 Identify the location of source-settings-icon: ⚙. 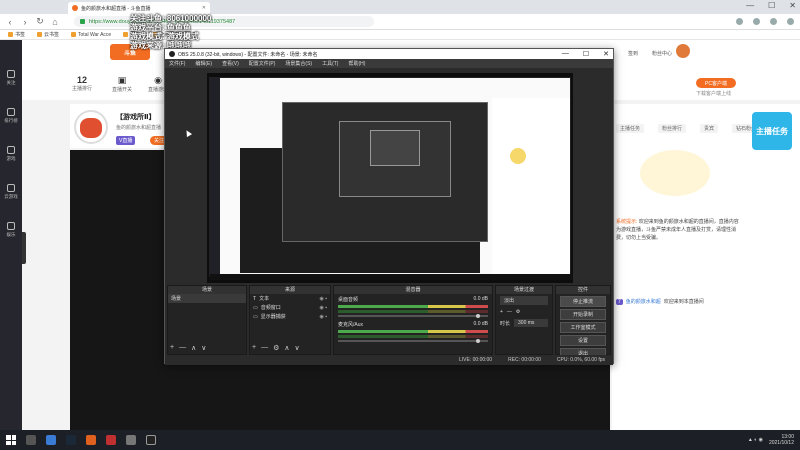
(276, 348).